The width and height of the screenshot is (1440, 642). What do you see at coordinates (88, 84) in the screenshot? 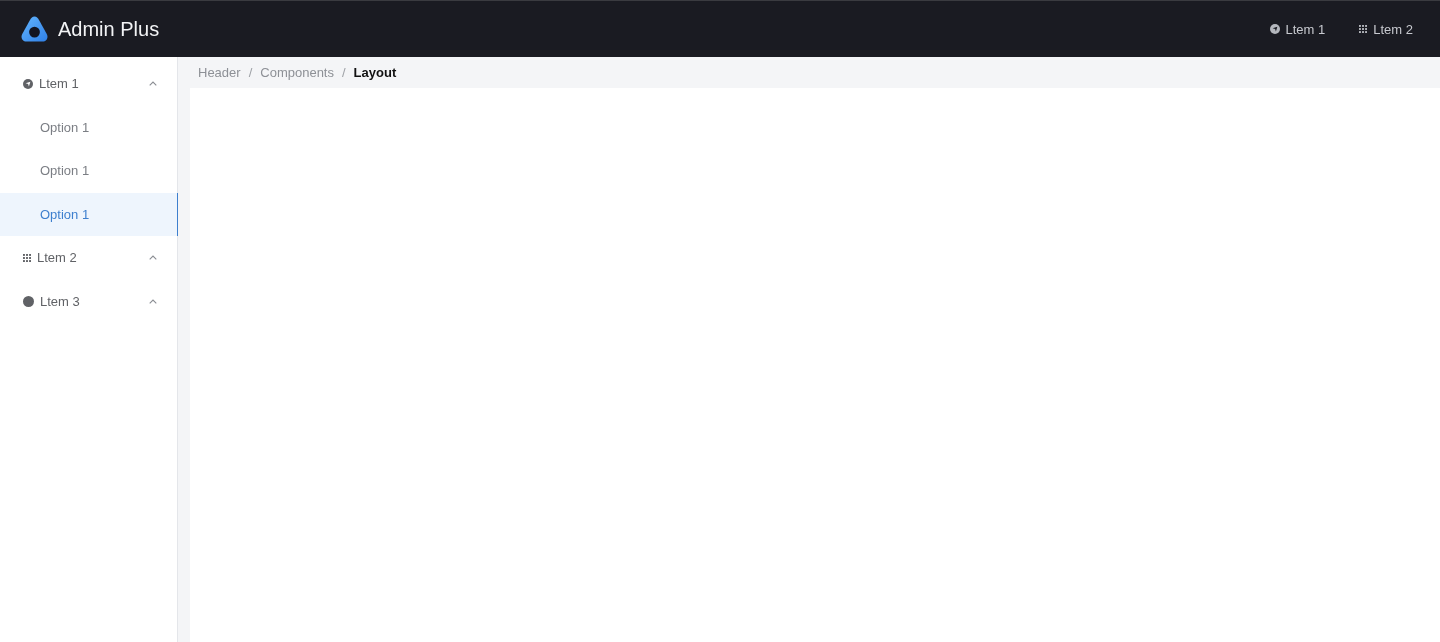
I see `sidebar-menu-item: Ltem 1` at bounding box center [88, 84].